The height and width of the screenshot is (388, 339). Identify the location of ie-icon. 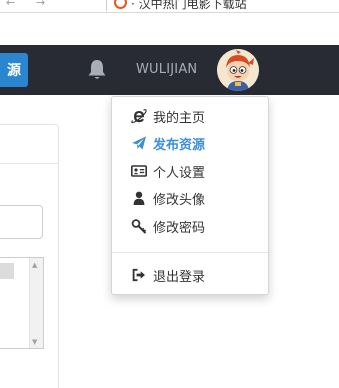
(139, 116).